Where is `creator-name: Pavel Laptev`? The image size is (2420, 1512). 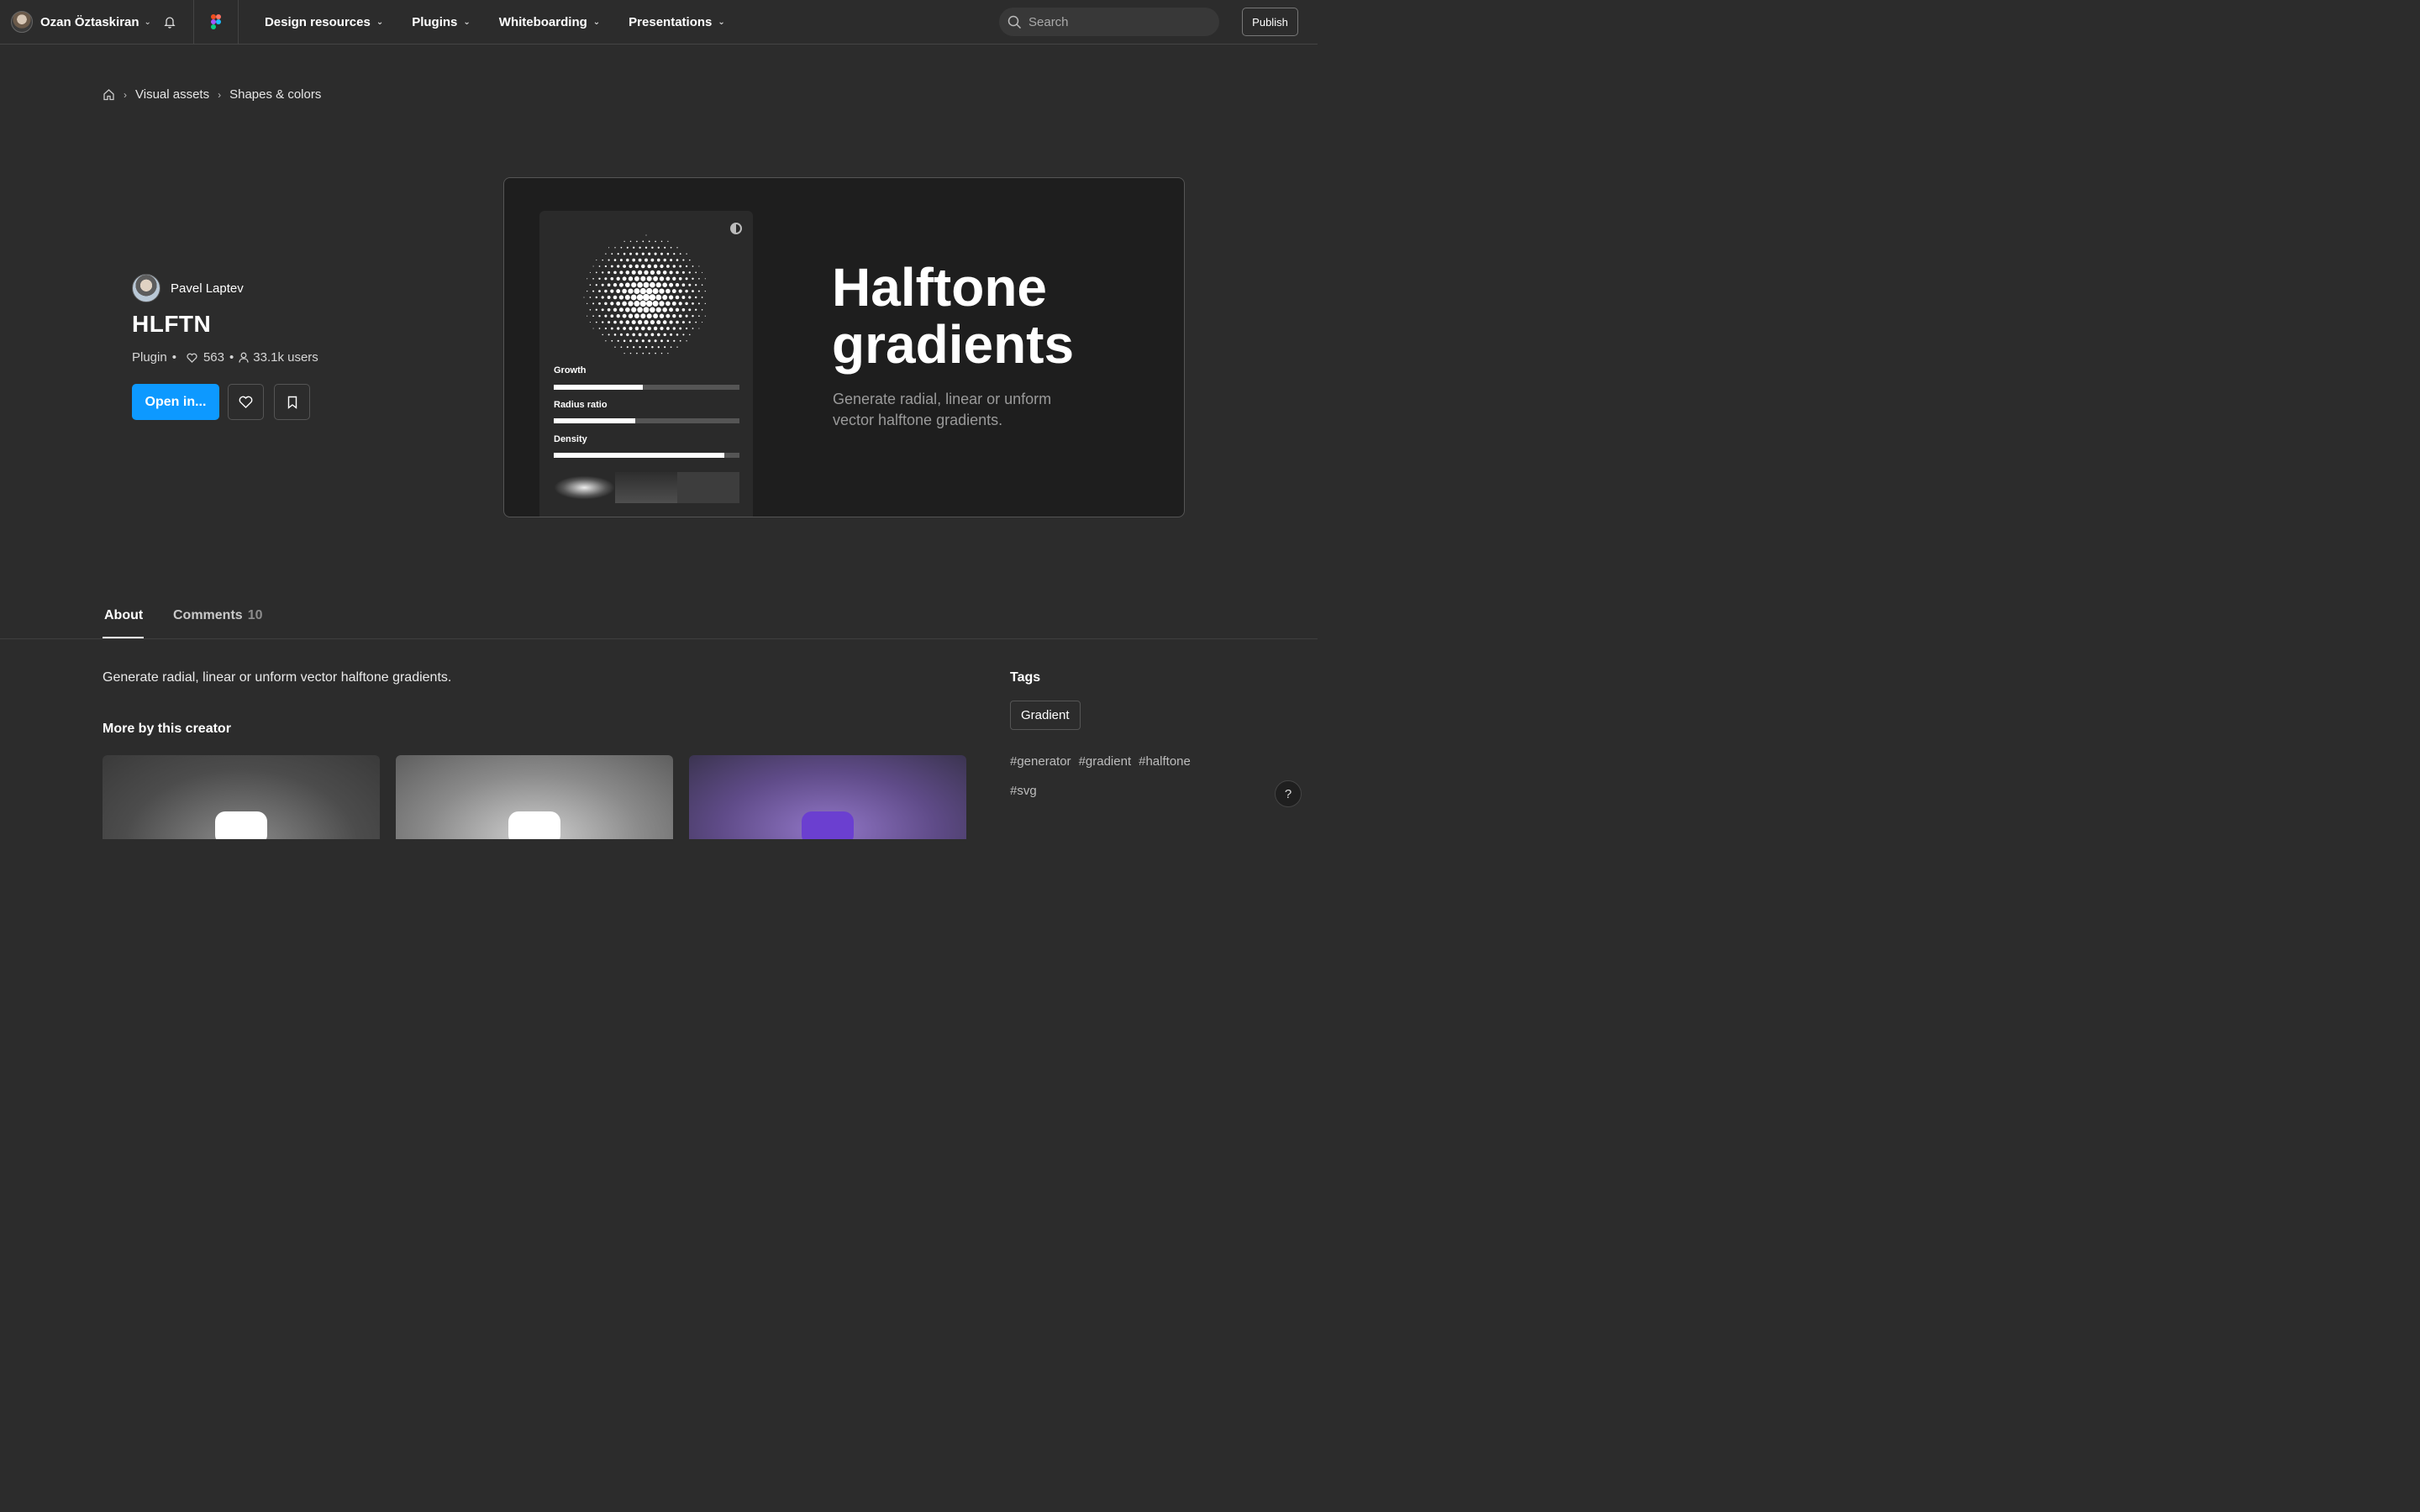 creator-name: Pavel Laptev is located at coordinates (207, 288).